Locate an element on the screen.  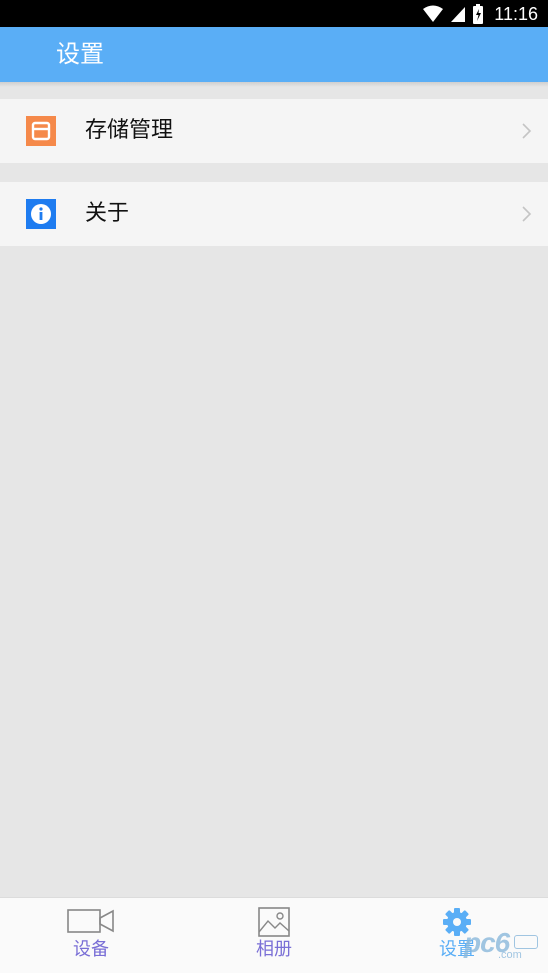
app-bar-shadow is located at coordinates (274, 84).